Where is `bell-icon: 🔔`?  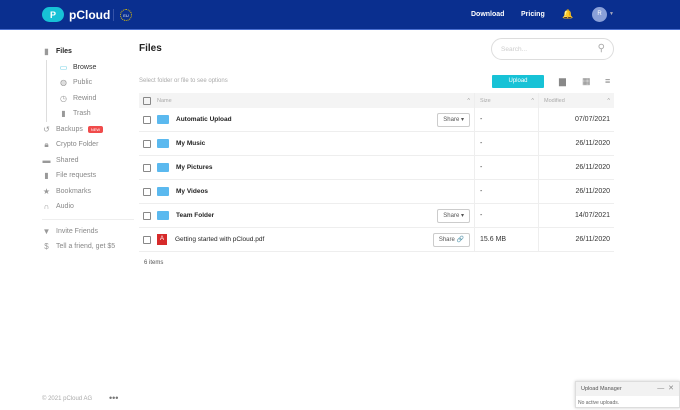
bell-icon: 🔔 is located at coordinates (567, 14).